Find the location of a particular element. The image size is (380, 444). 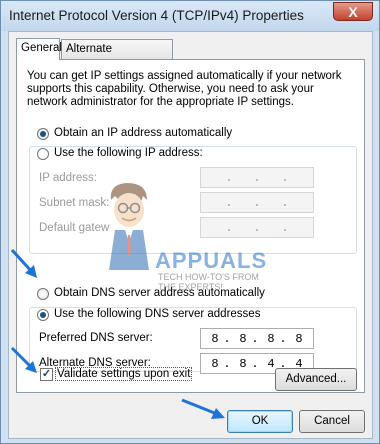

ok-button-label: OK is located at coordinates (260, 421).